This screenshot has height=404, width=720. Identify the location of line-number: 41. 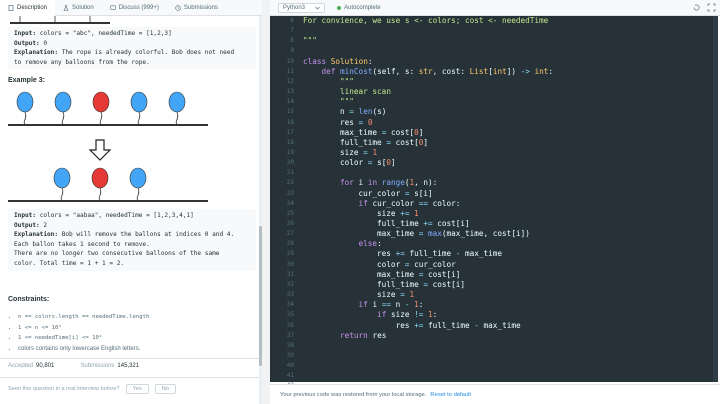
(290, 376).